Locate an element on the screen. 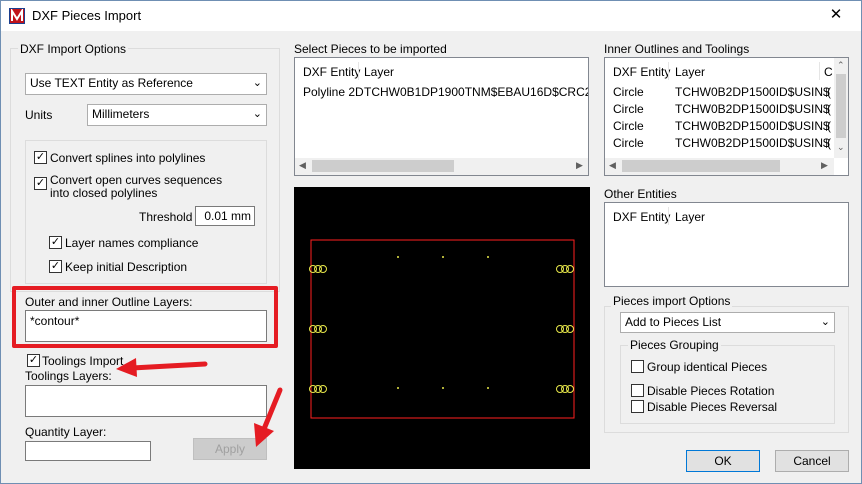 Image resolution: width=862 pixels, height=484 pixels. table-cell: TCHW0B1DP1900TNM$EBAU16D$CRC2ID$( is located at coordinates (476, 92).